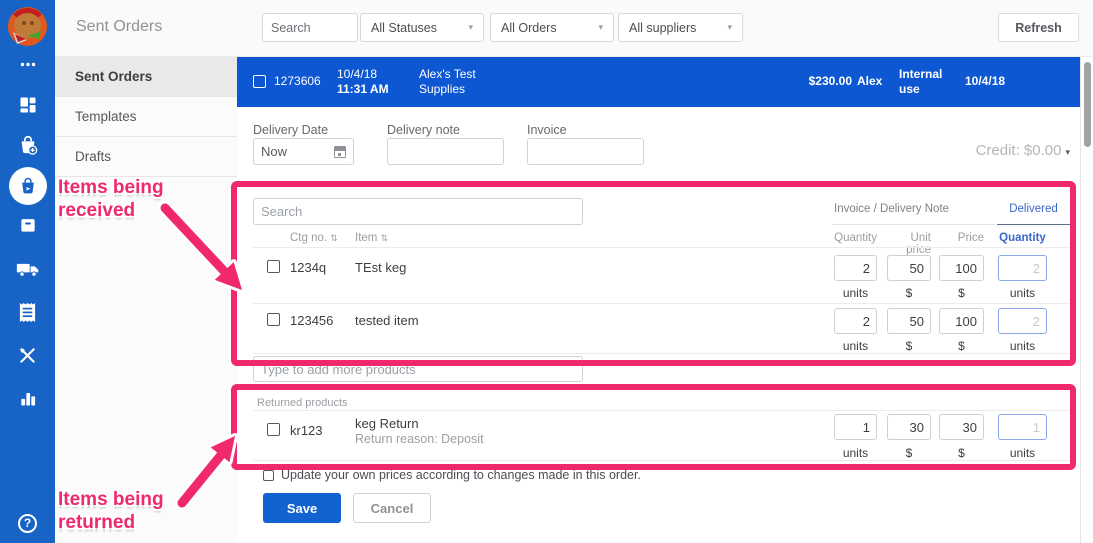 This screenshot has width=1093, height=543. Describe the element at coordinates (1022, 238) in the screenshot. I see `column-header-delivered-quantity: Quantity` at that location.